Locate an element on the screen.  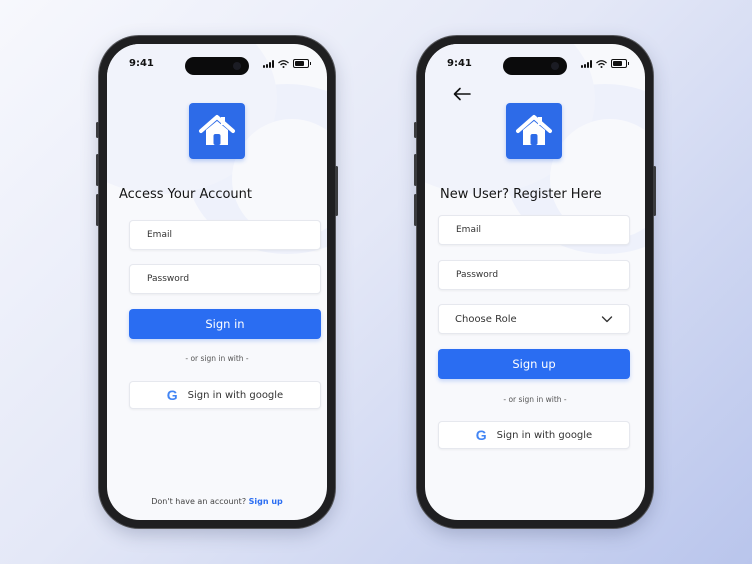
chevron-down-icon is located at coordinates (607, 319).